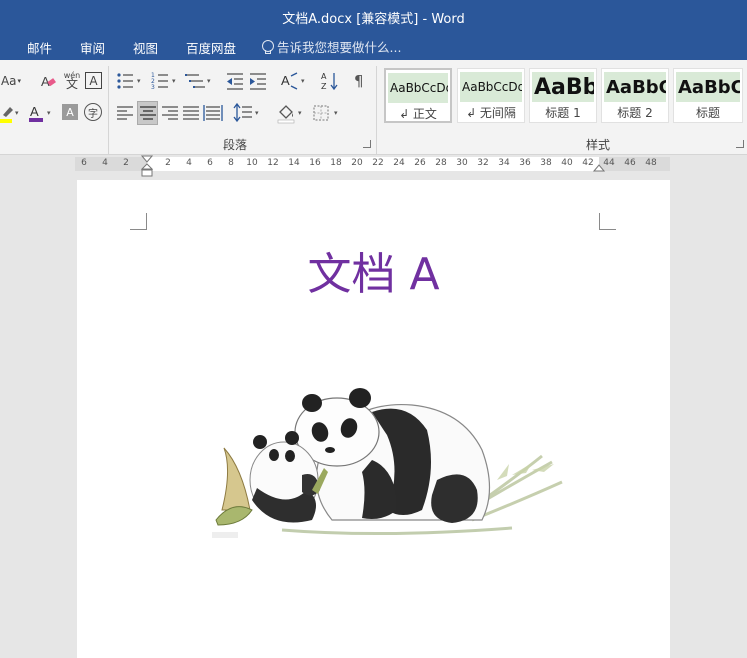 This screenshot has height=658, width=747. I want to click on first-line-indent-marker, so click(147, 166).